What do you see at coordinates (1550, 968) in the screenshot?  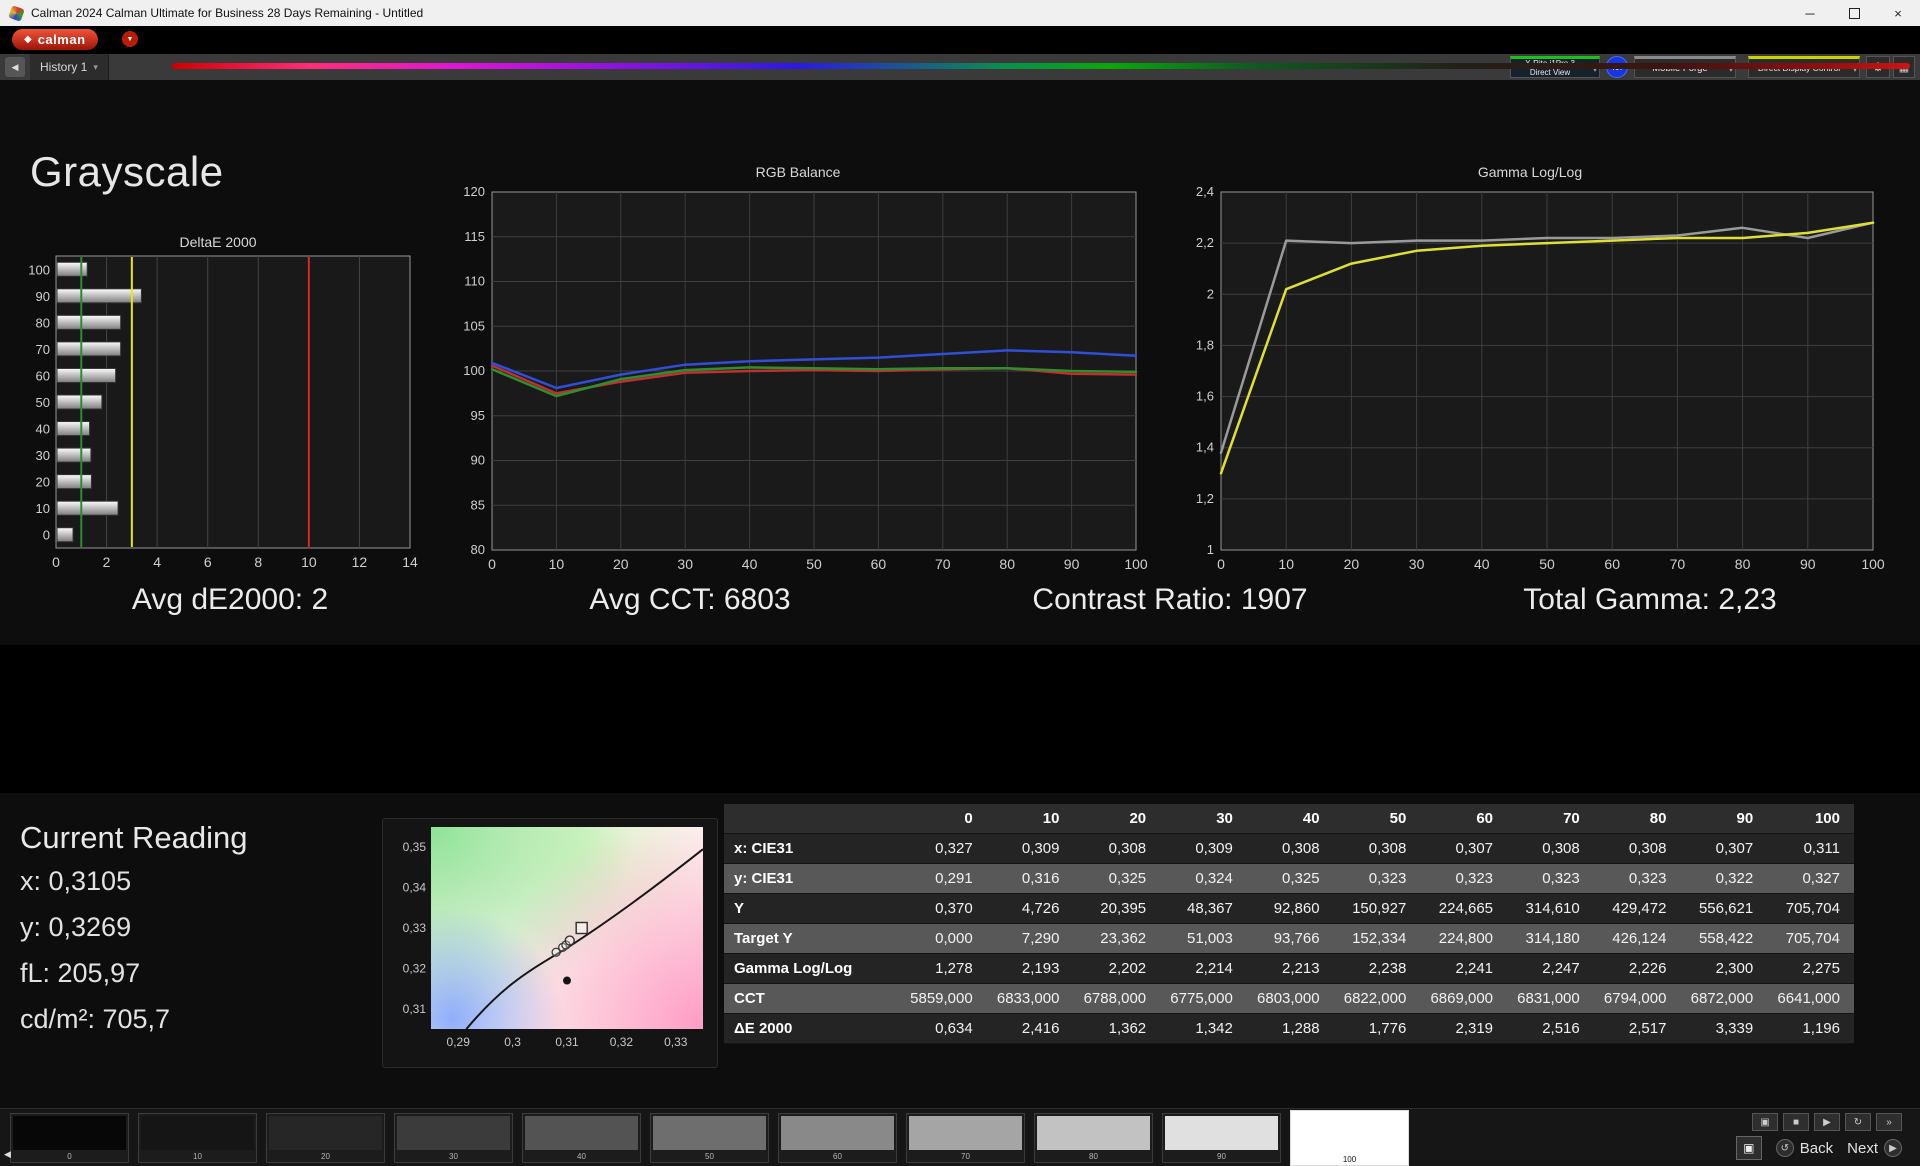 I see `table-cell: 2,247` at bounding box center [1550, 968].